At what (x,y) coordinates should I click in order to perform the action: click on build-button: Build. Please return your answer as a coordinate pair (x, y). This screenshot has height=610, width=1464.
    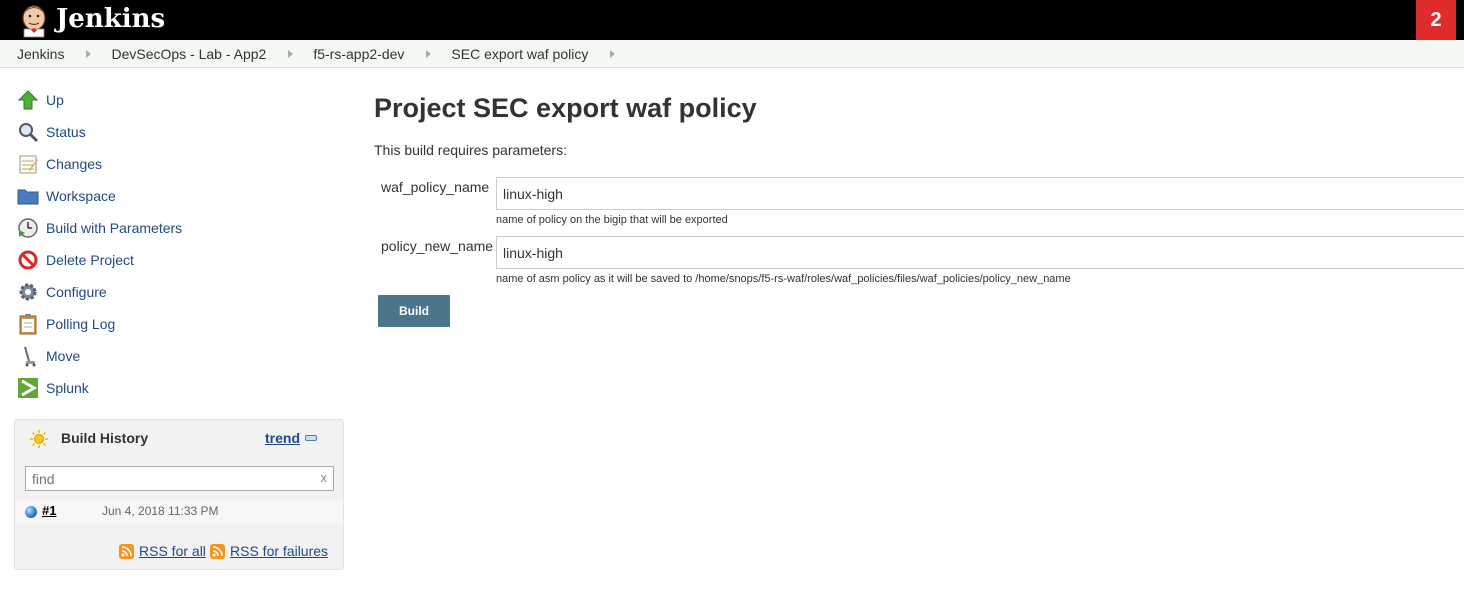
    Looking at the image, I should click on (414, 311).